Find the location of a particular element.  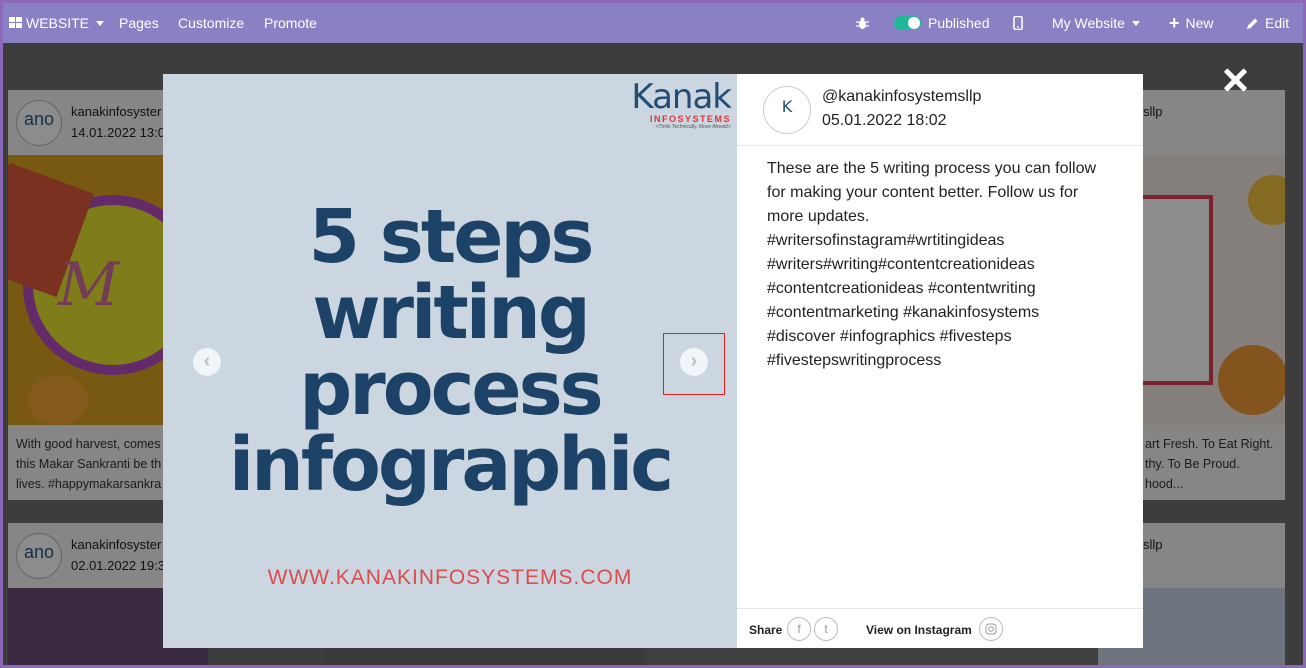

edit-button: Edit is located at coordinates (1267, 23).